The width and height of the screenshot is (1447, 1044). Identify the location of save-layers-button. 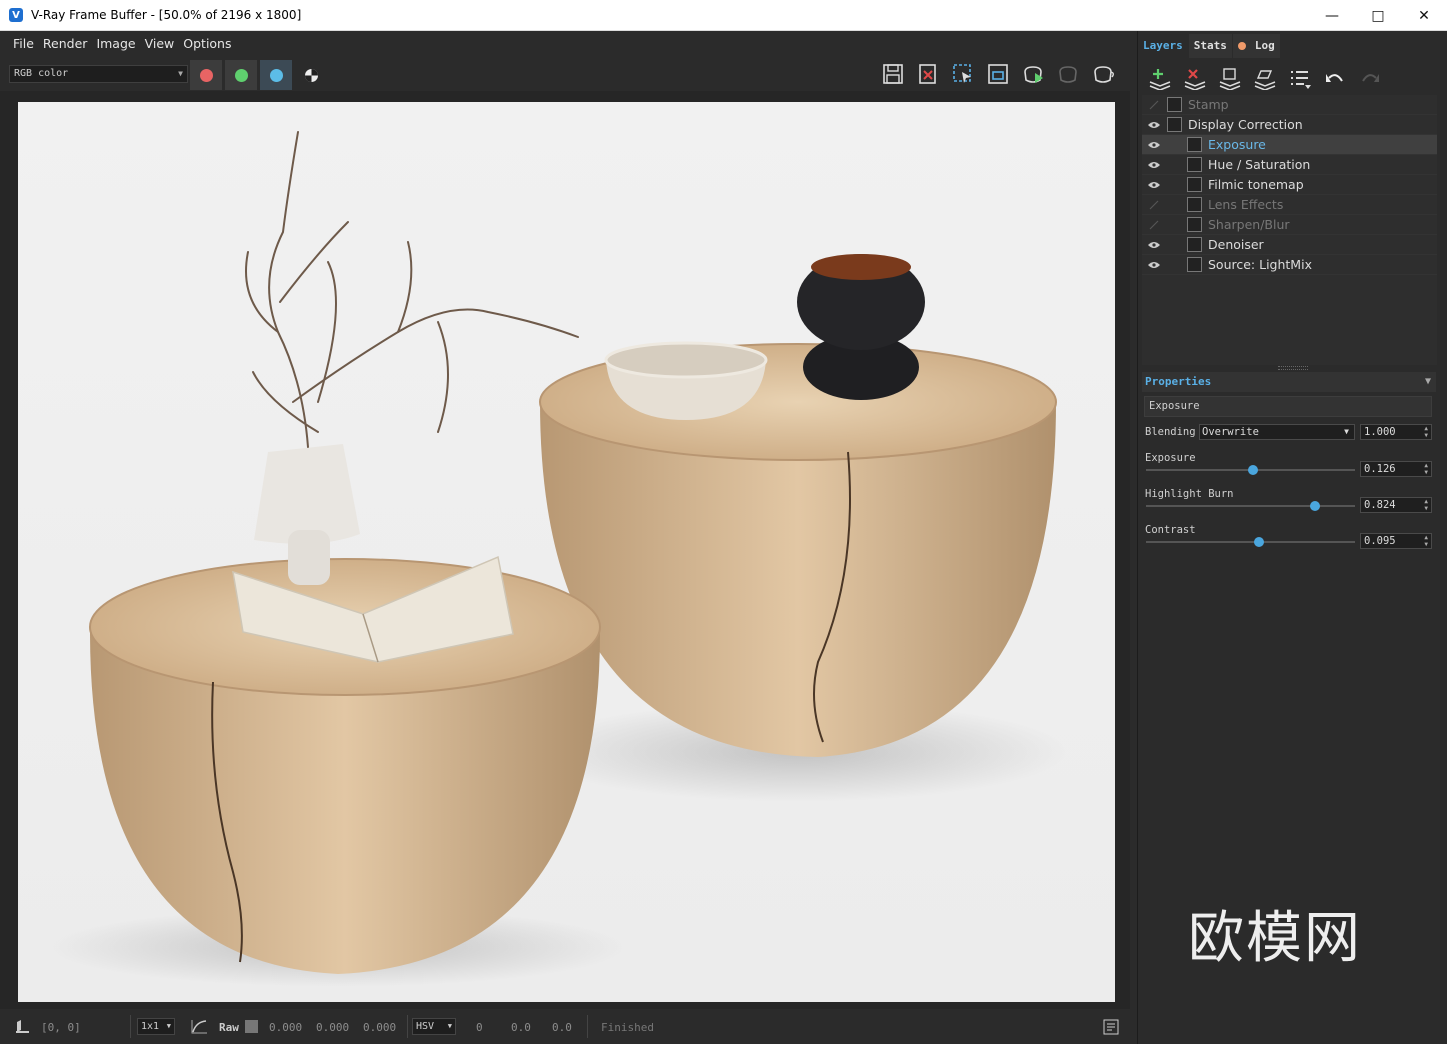
(1229, 79).